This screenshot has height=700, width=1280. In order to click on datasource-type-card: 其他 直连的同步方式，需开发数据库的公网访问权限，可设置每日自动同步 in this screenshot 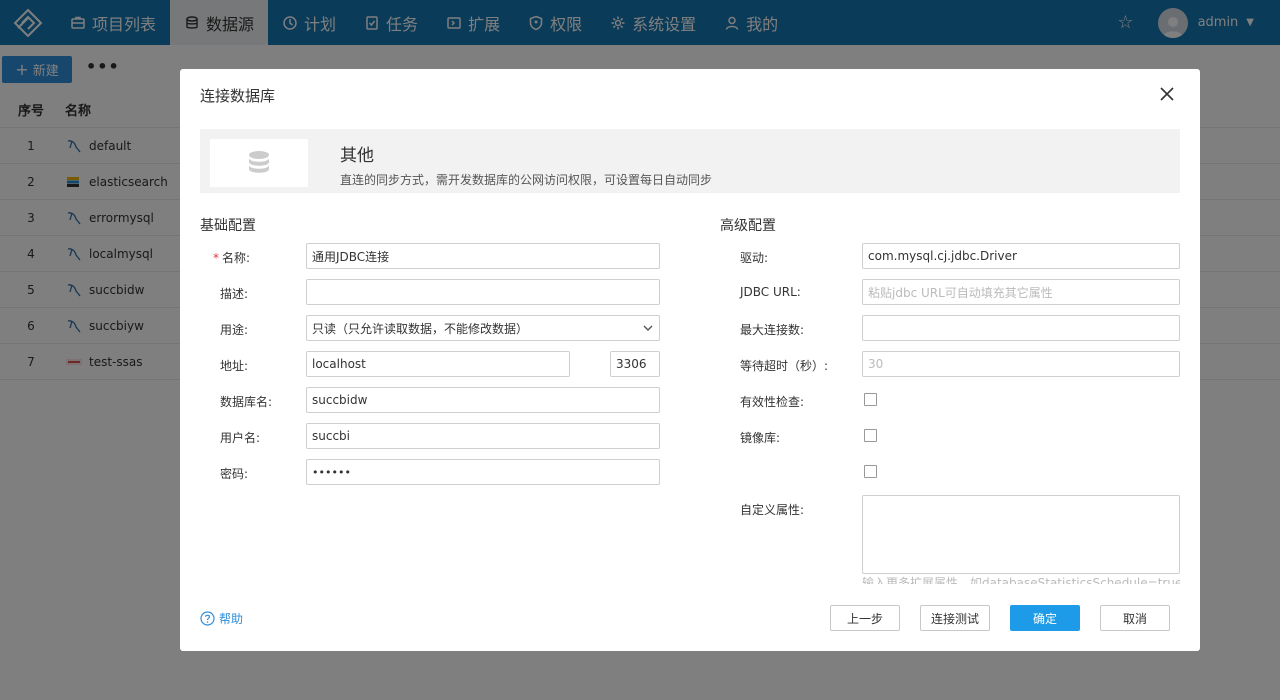, I will do `click(690, 161)`.